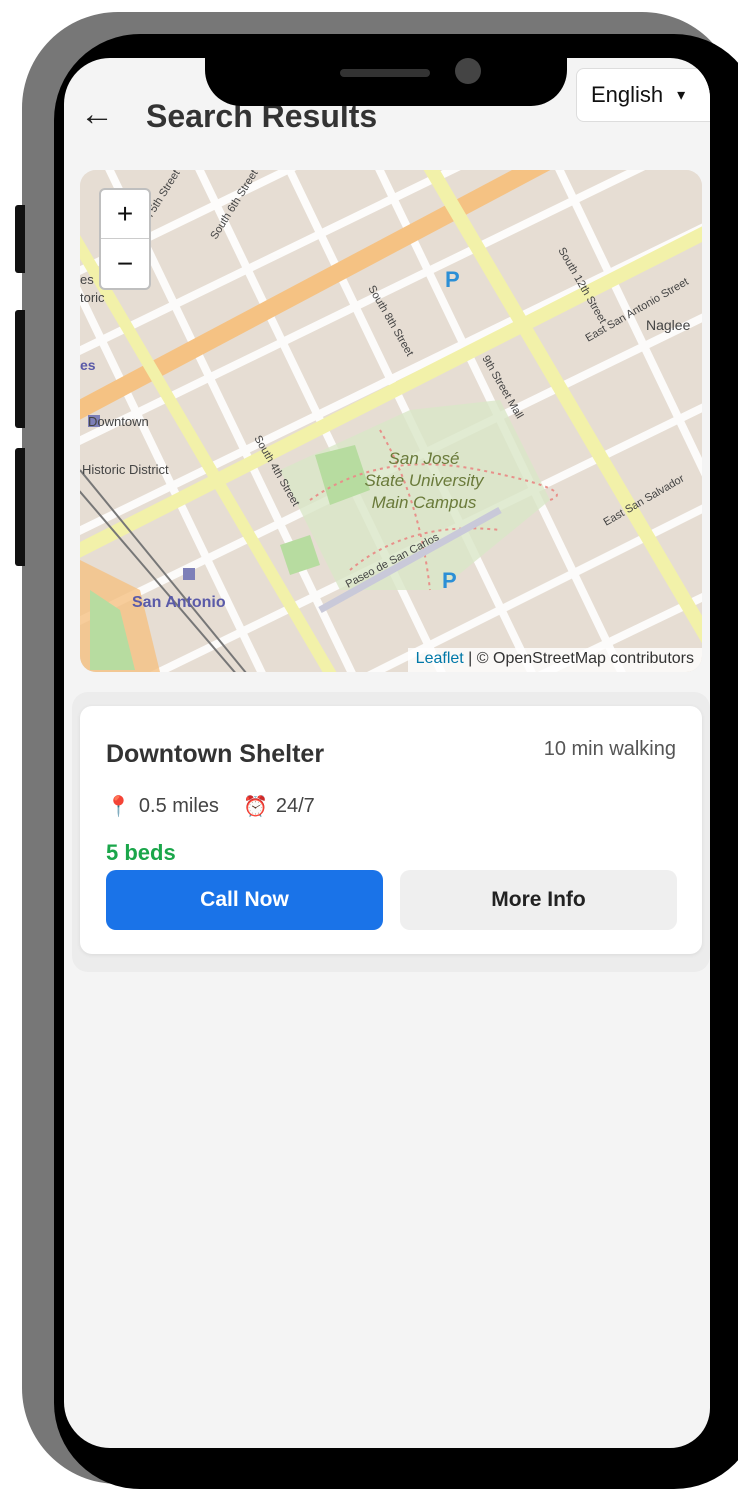 Image resolution: width=738 pixels, height=1489 pixels. Describe the element at coordinates (468, 71) in the screenshot. I see `camera` at that location.